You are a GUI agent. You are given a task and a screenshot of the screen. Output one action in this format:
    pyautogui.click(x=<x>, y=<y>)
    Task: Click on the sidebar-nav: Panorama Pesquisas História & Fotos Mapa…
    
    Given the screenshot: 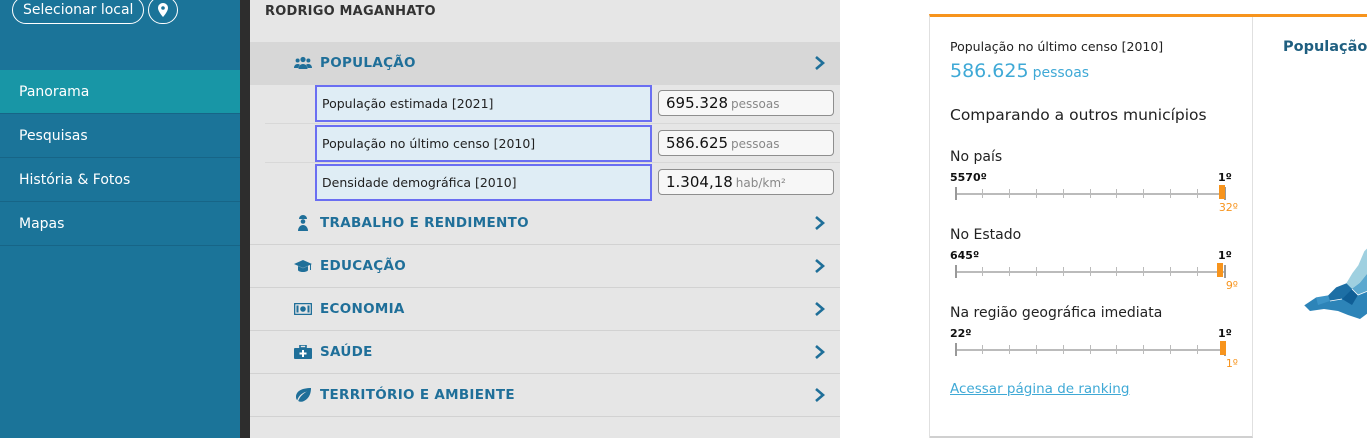 What is the action you would take?
    pyautogui.click(x=120, y=158)
    